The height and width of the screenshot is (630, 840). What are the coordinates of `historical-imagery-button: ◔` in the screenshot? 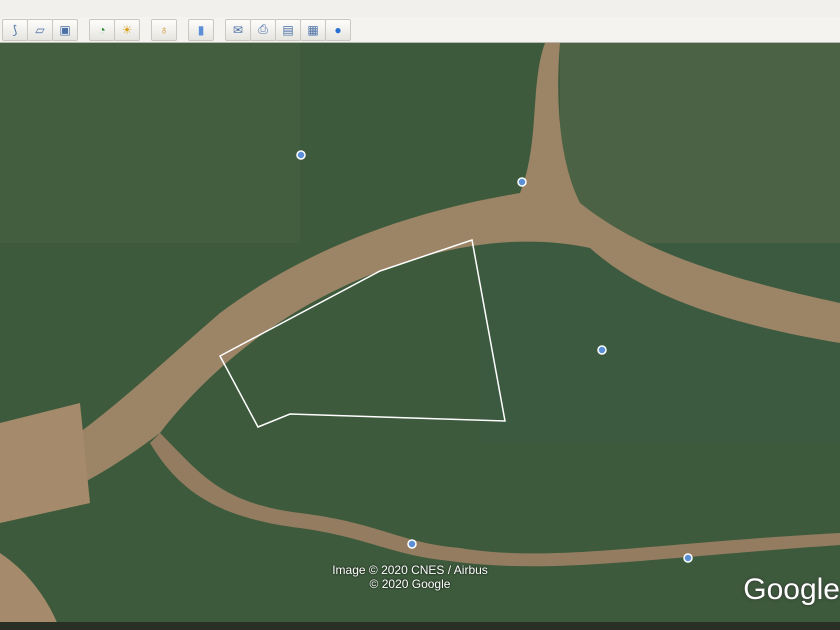 It's located at (102, 29).